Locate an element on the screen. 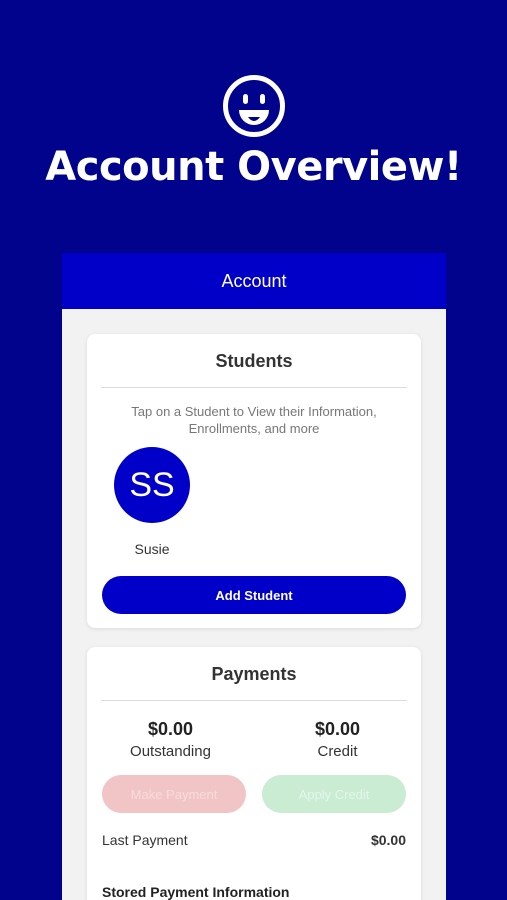 The width and height of the screenshot is (507, 900). avatar-initials: SS is located at coordinates (152, 484).